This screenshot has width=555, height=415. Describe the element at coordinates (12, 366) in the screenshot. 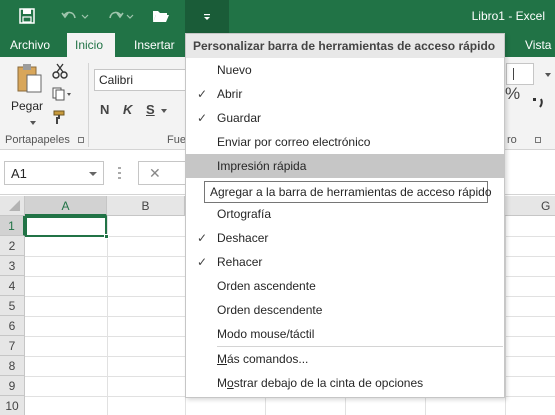

I see `row-header-8: 8` at that location.